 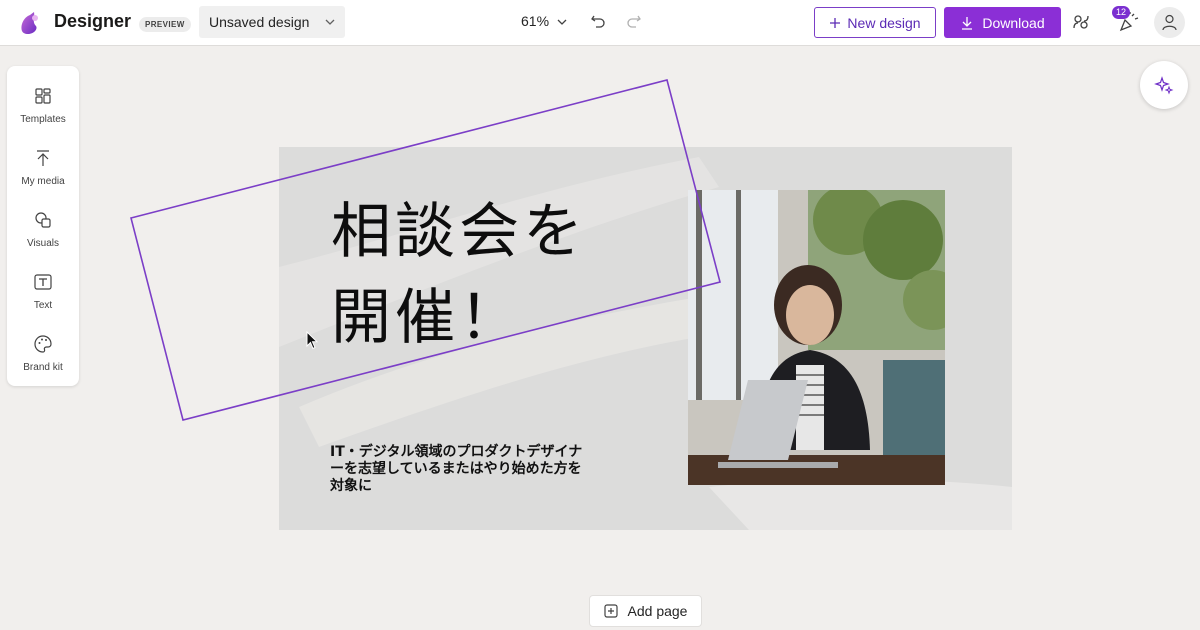 I want to click on upload-icon, so click(x=43, y=158).